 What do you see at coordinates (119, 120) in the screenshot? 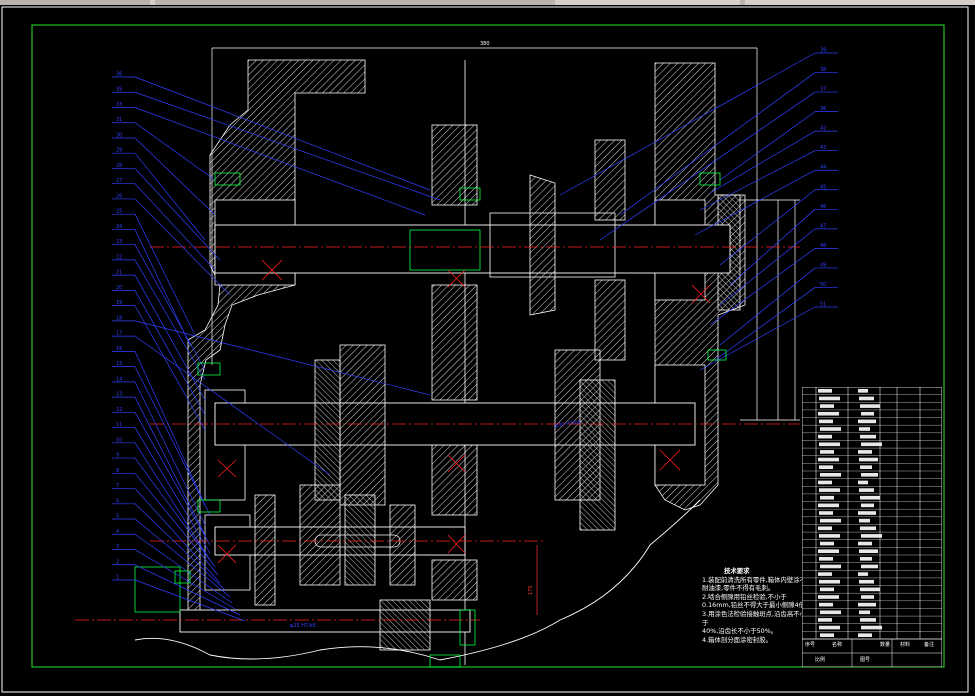
I see `part-balloon-label: 31` at bounding box center [119, 120].